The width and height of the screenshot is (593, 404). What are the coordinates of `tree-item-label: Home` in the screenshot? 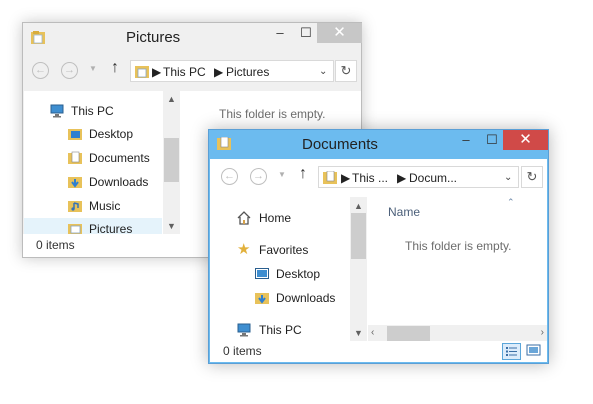 It's located at (275, 218).